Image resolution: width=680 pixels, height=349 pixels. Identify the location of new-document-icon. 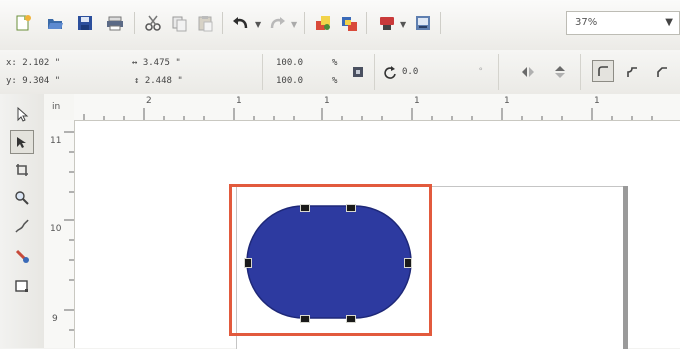
(23, 23).